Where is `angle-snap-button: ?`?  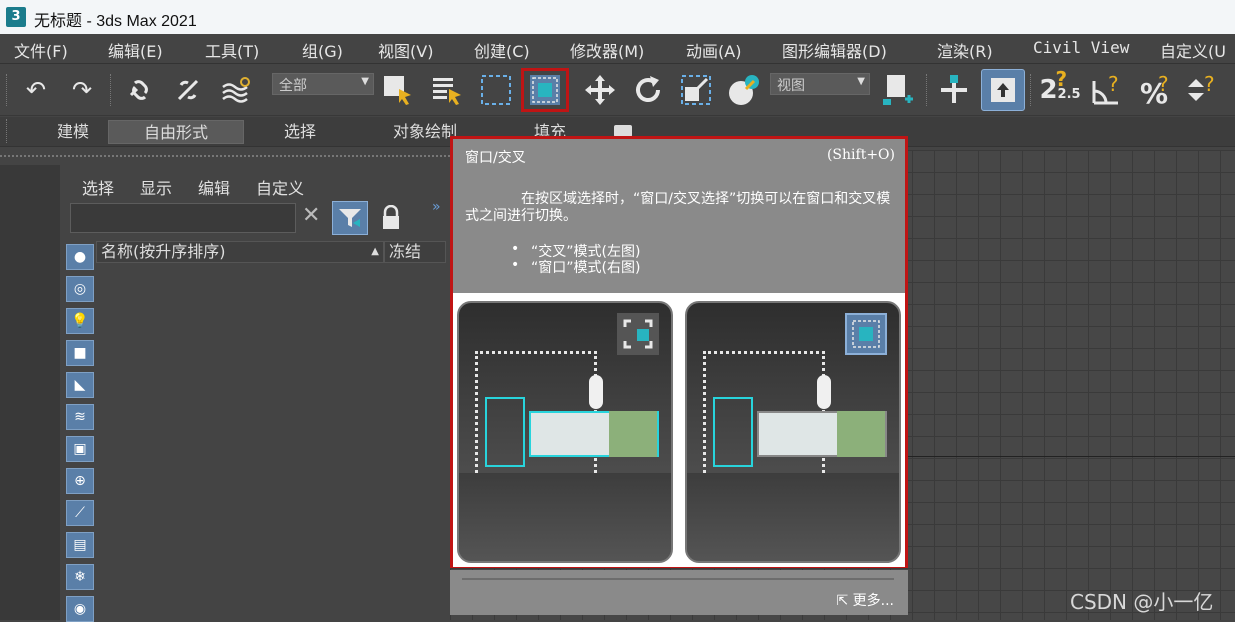
angle-snap-button: ? is located at coordinates (1108, 90).